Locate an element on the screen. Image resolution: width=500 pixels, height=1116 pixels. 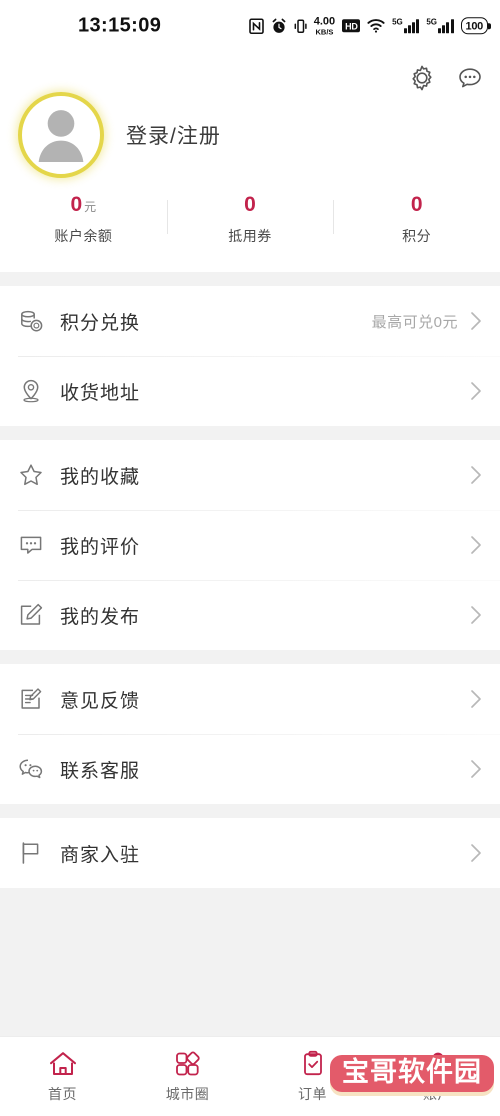
signal-5g-icon: 5G is located at coordinates (406, 25).